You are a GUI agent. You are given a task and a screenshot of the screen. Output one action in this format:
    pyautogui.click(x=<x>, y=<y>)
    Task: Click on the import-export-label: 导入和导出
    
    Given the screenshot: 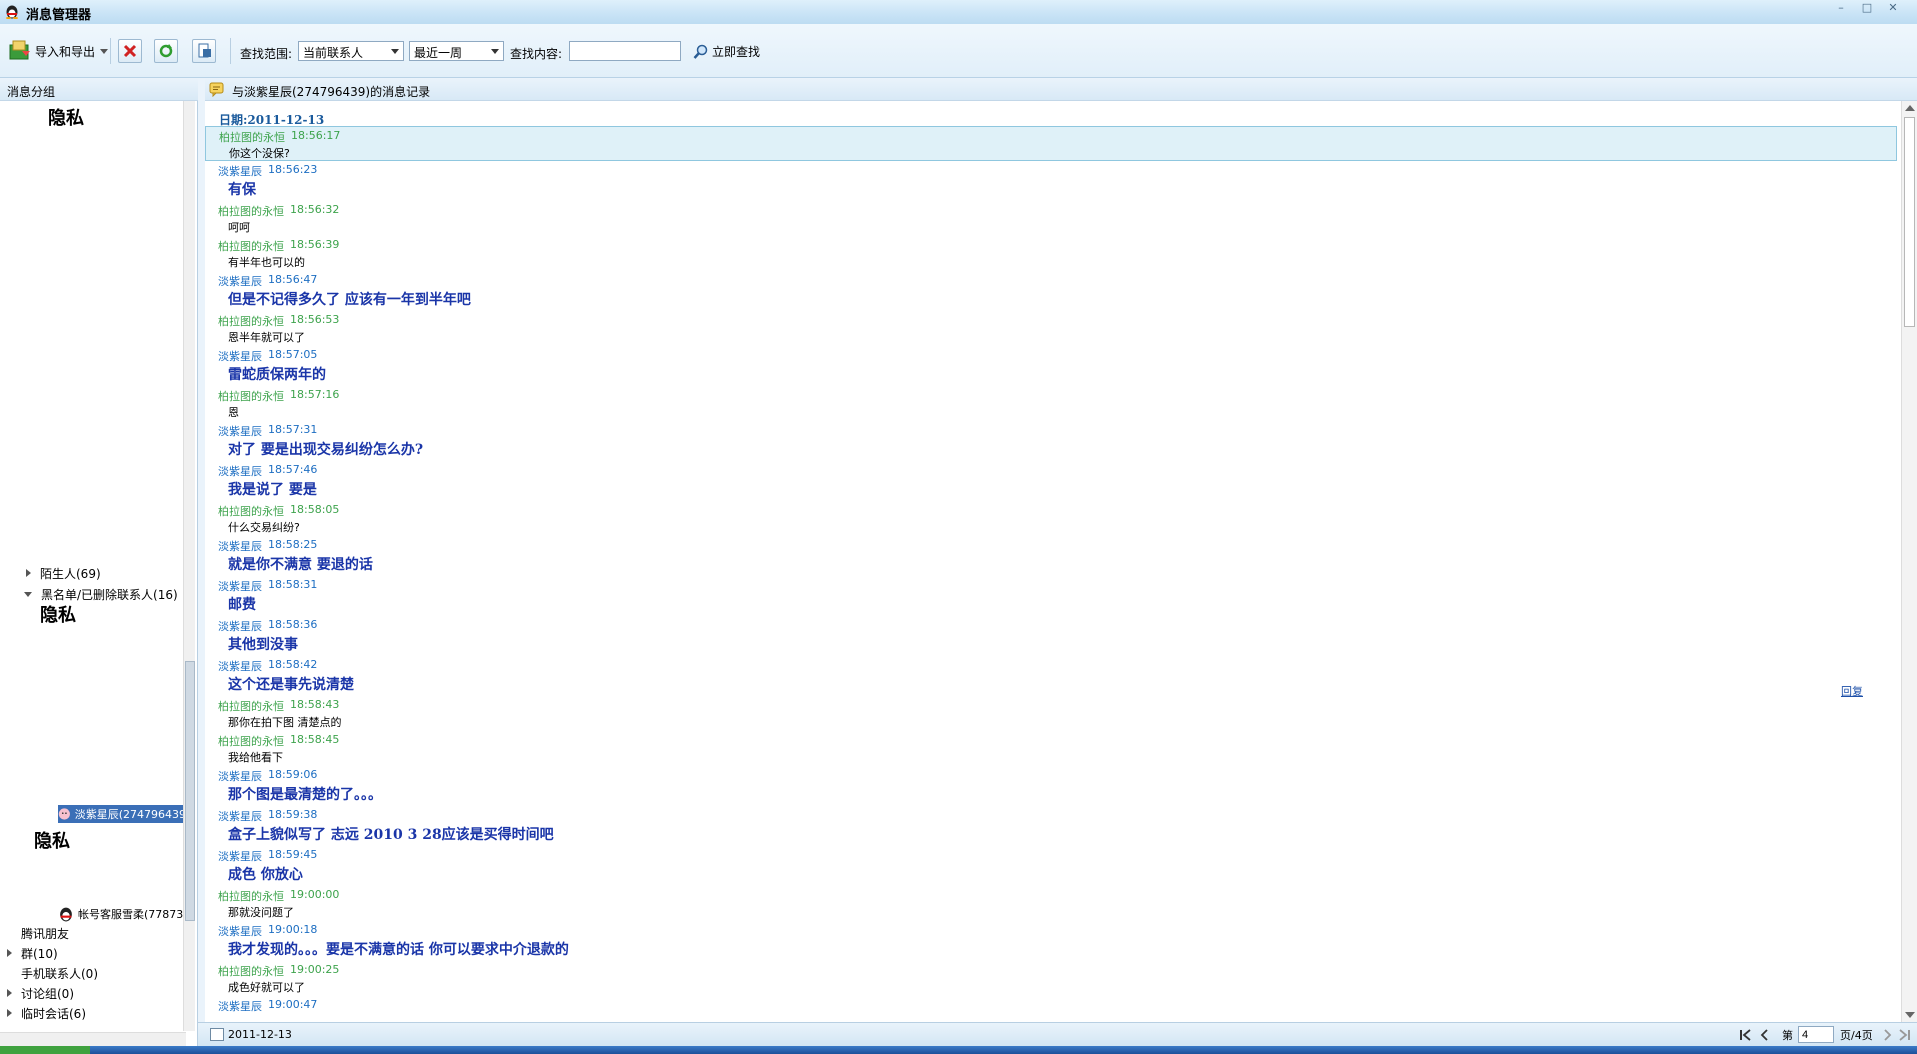 What is the action you would take?
    pyautogui.click(x=65, y=51)
    